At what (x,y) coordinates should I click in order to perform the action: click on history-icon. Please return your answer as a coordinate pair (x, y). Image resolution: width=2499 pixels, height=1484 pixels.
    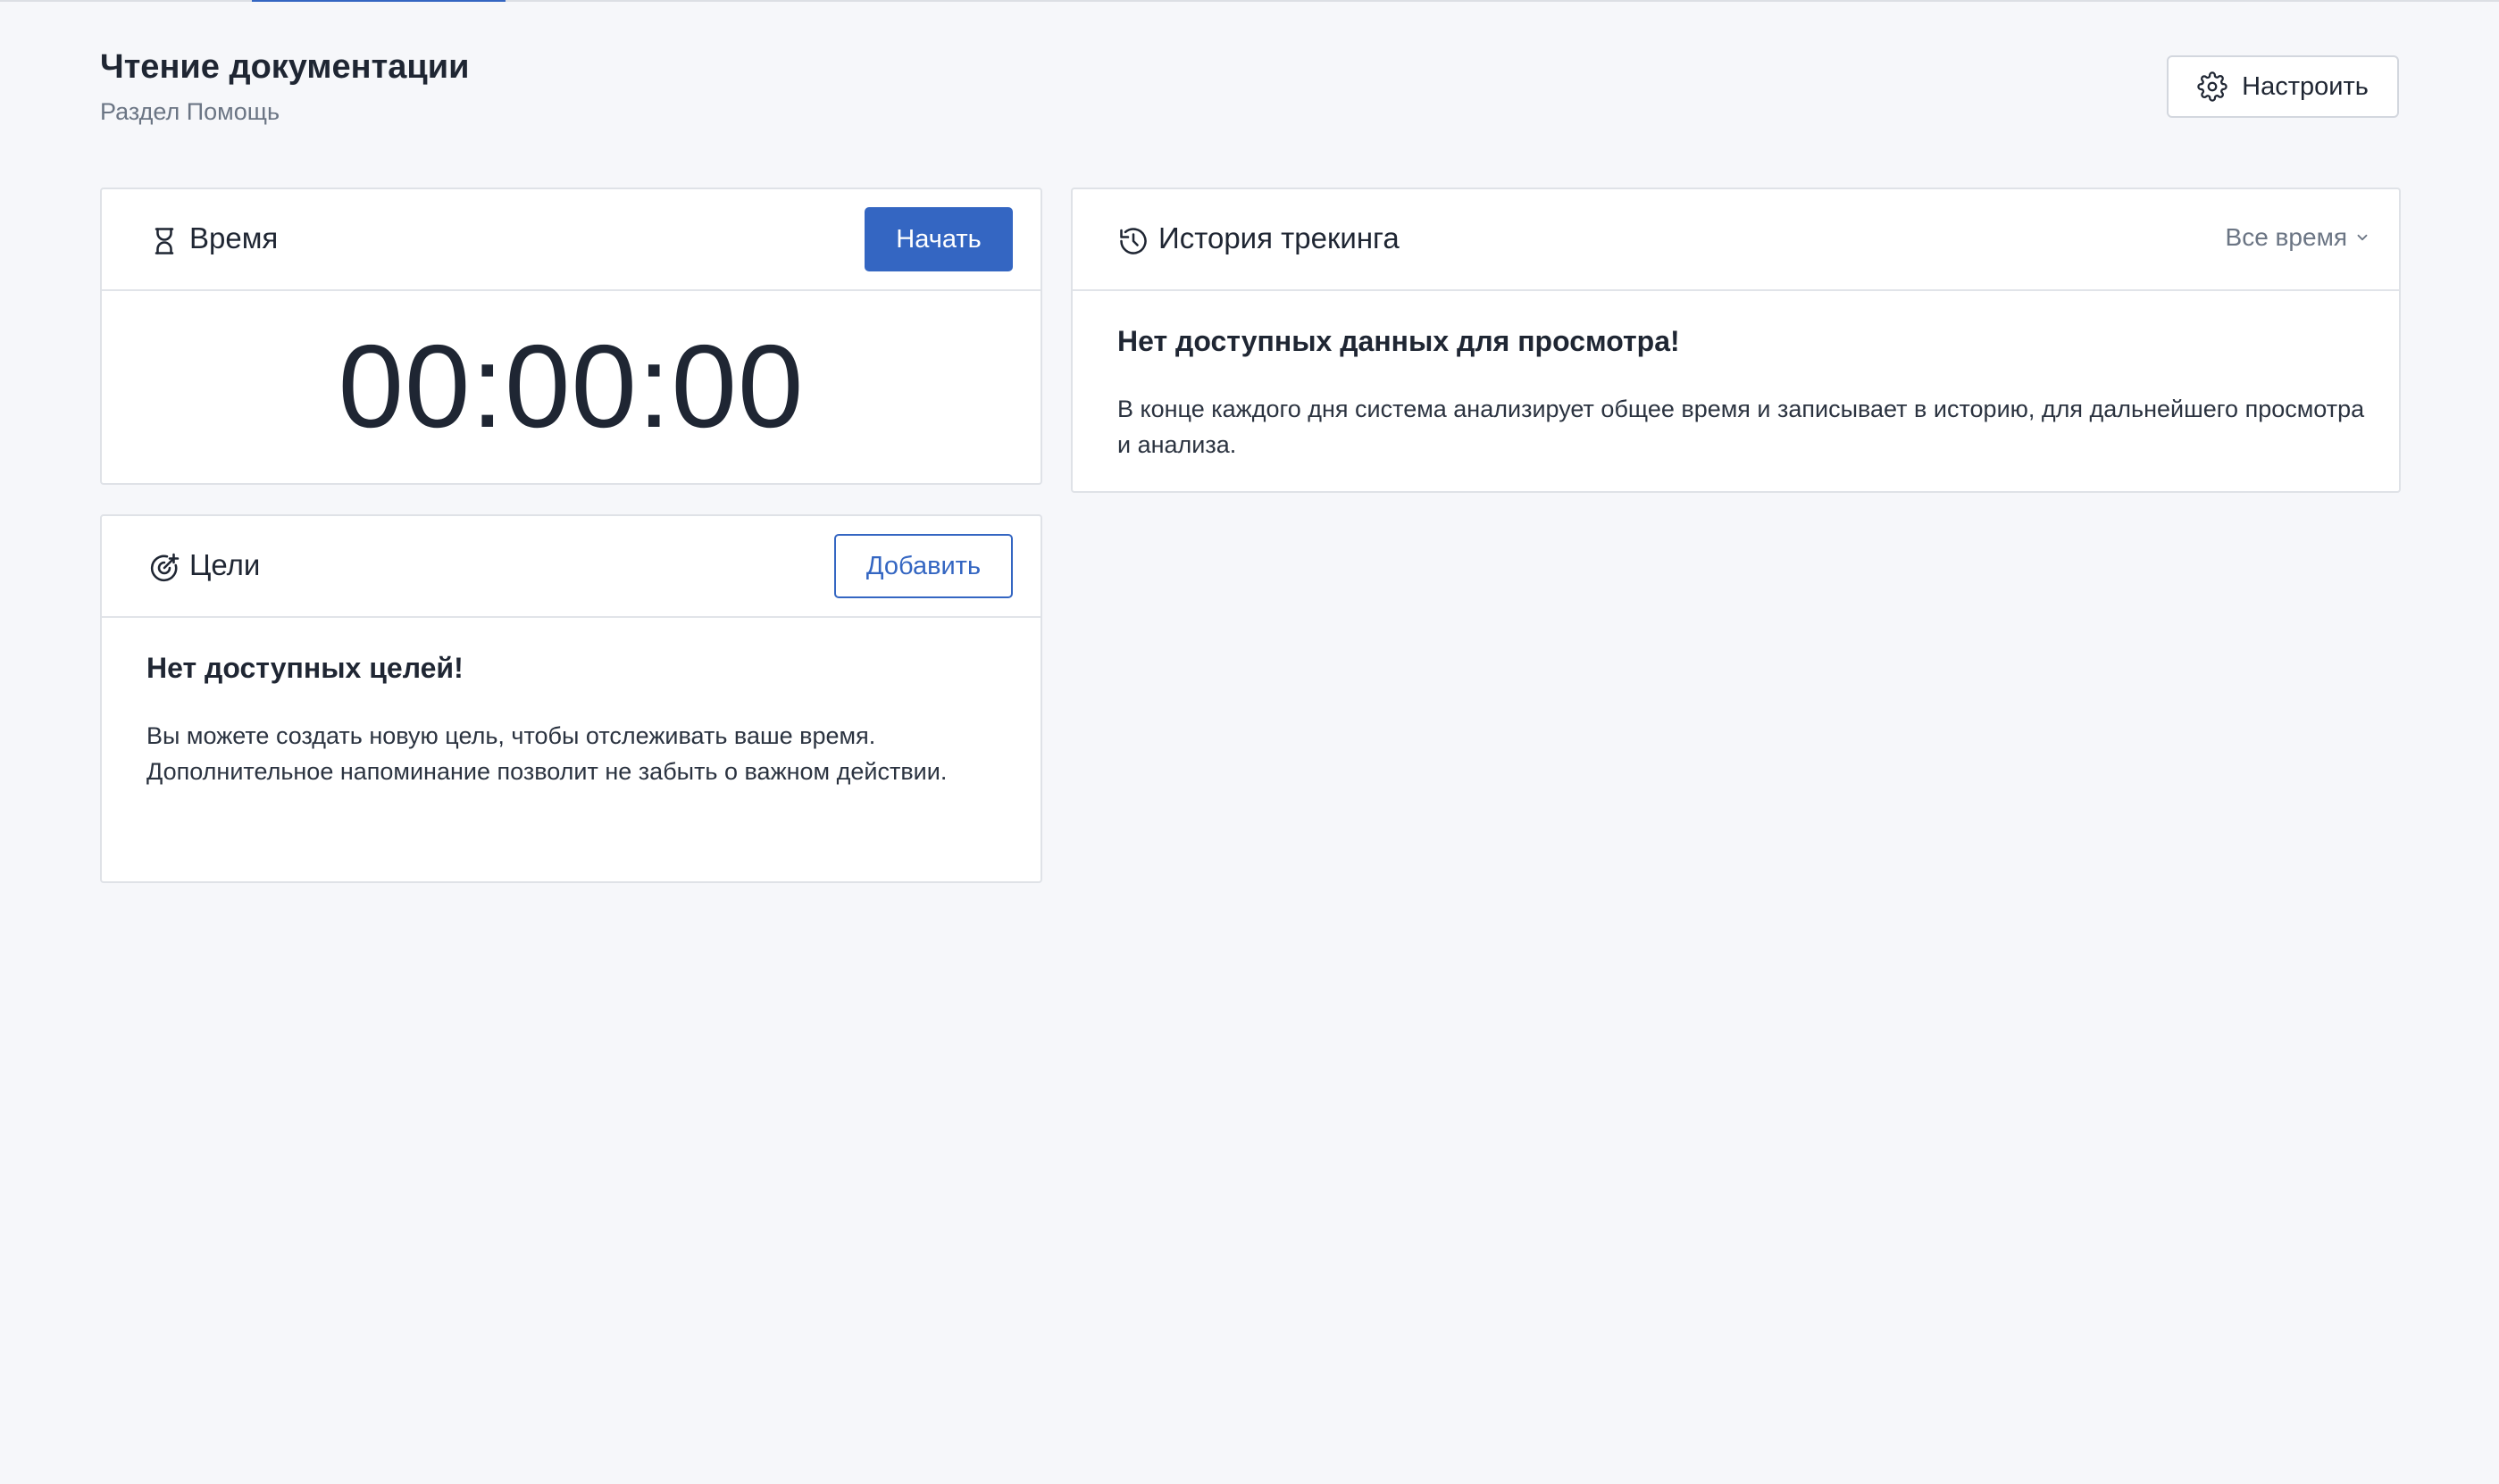
    Looking at the image, I should click on (1133, 241).